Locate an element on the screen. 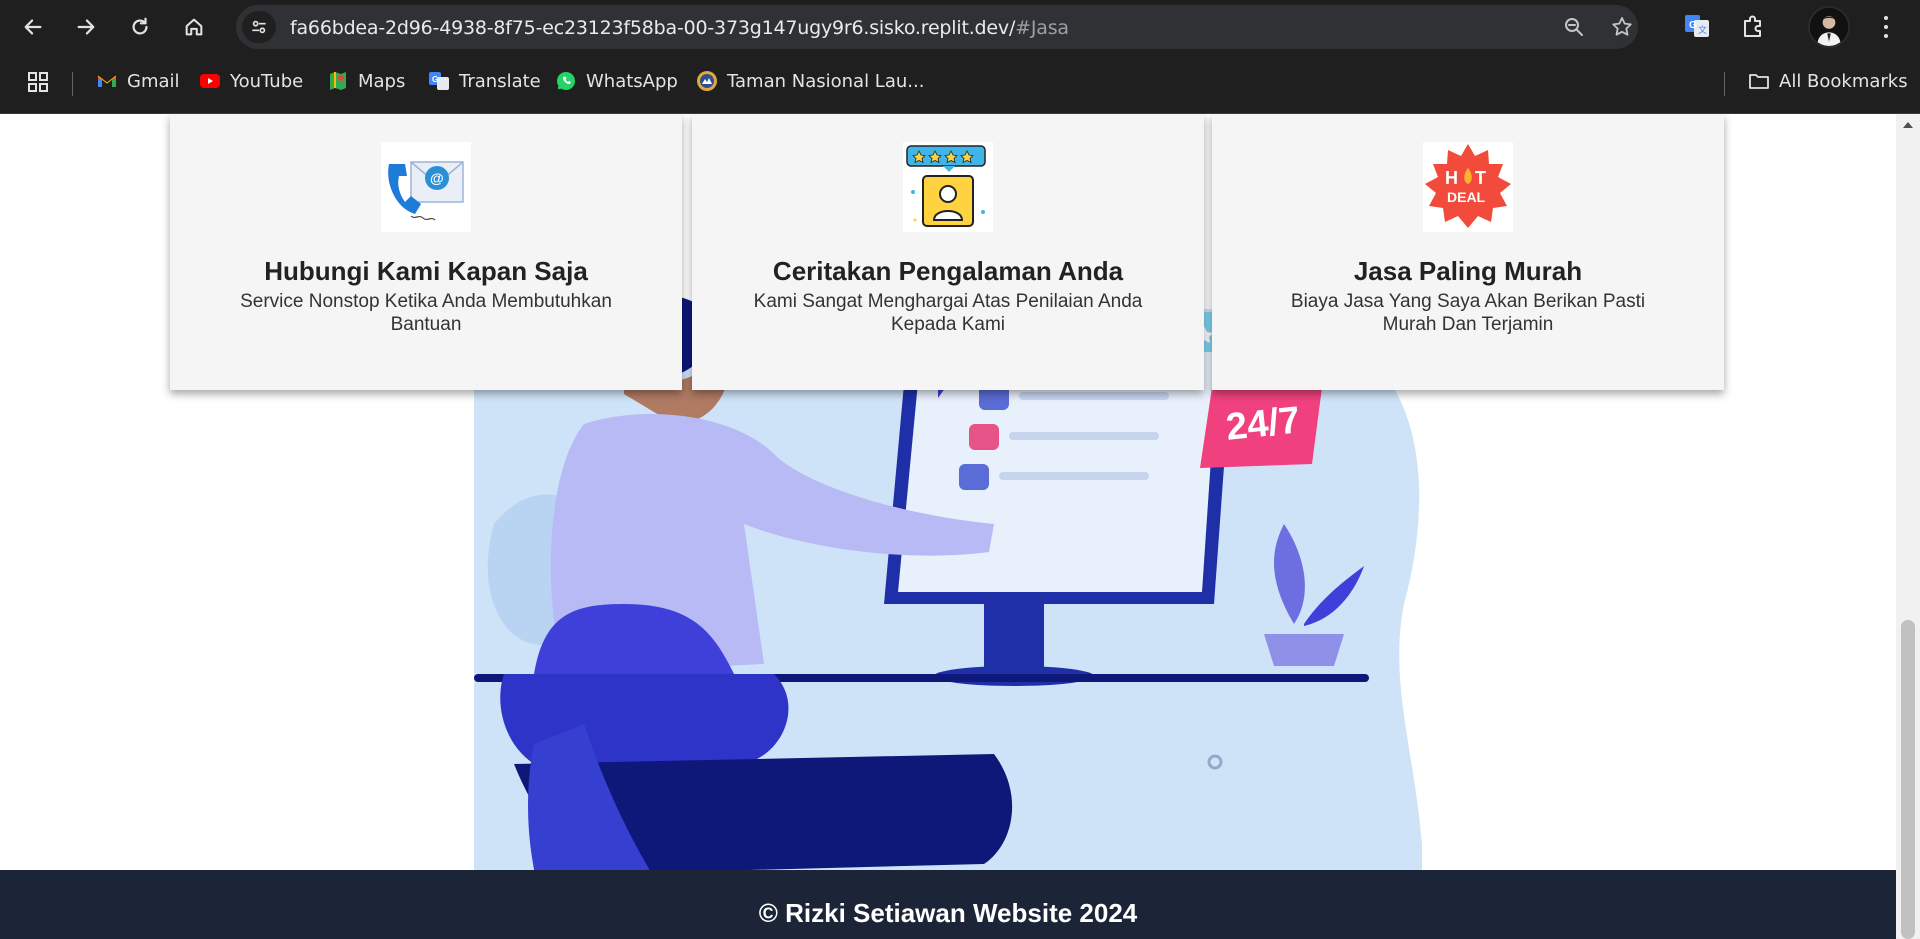 Image resolution: width=1920 pixels, height=939 pixels. apps-button is located at coordinates (38, 82).